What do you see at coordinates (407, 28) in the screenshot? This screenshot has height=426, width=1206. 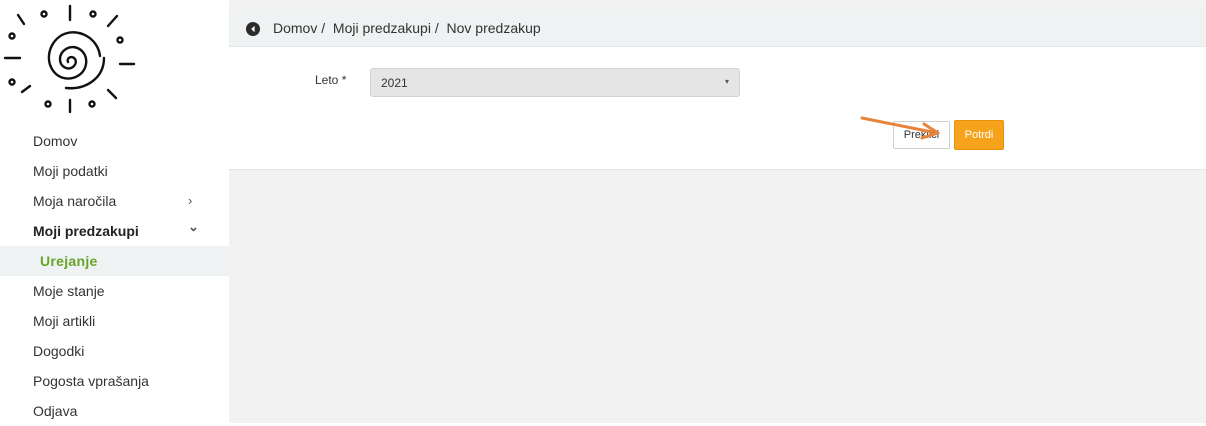 I see `breadcrumb-path: Domov / Moji predzakupi / Nov predzakup` at bounding box center [407, 28].